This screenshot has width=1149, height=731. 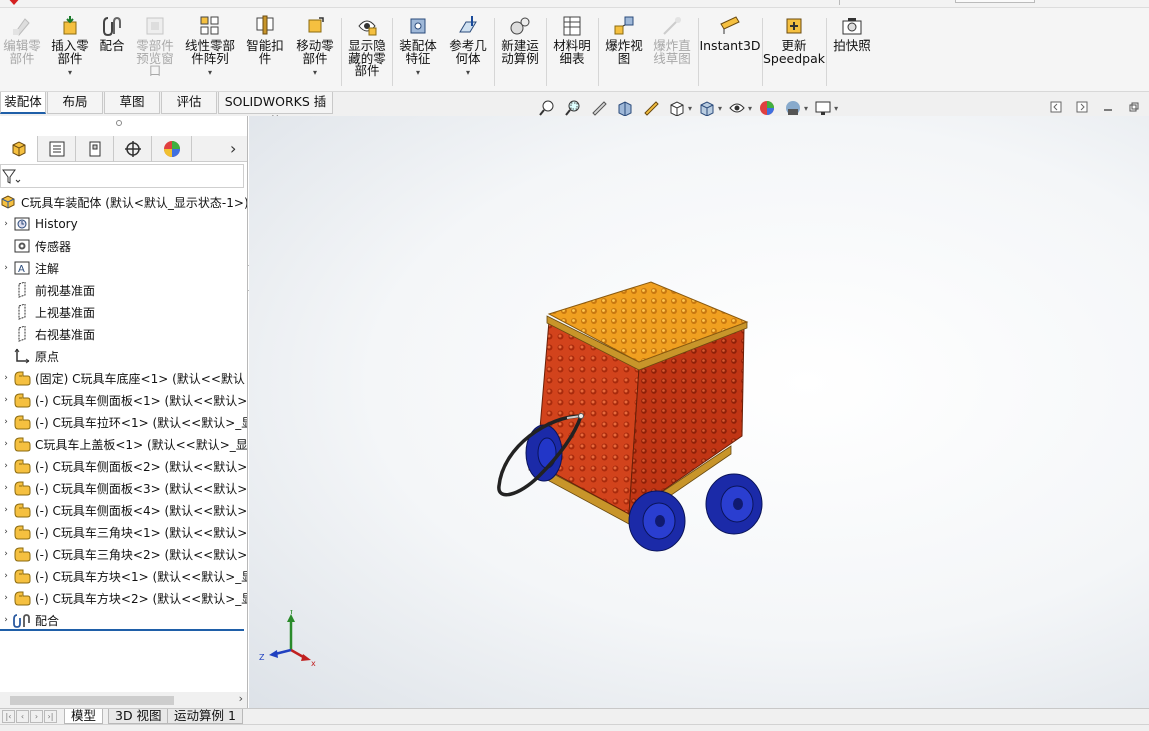 What do you see at coordinates (205, 716) in the screenshot?
I see `tab-motion-study-1: 运动算例 1` at bounding box center [205, 716].